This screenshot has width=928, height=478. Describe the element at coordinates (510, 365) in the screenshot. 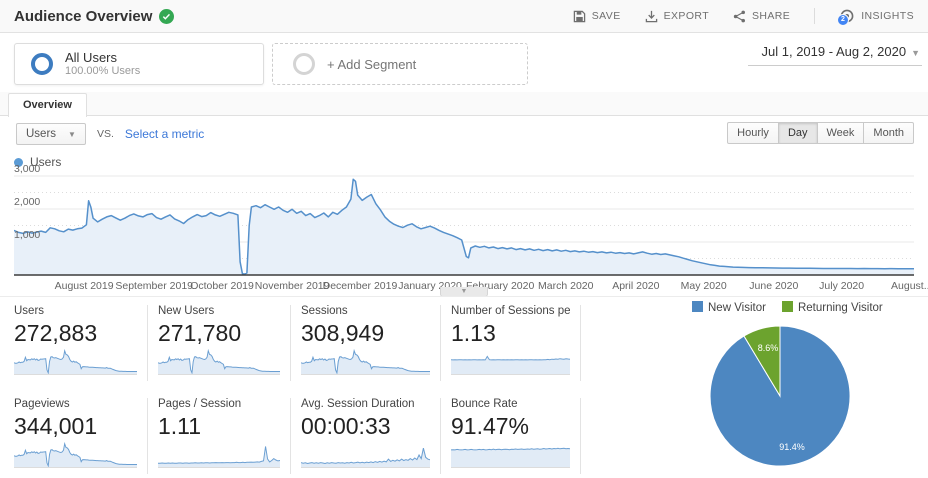

I see `sessions-per-user-sparkline` at that location.